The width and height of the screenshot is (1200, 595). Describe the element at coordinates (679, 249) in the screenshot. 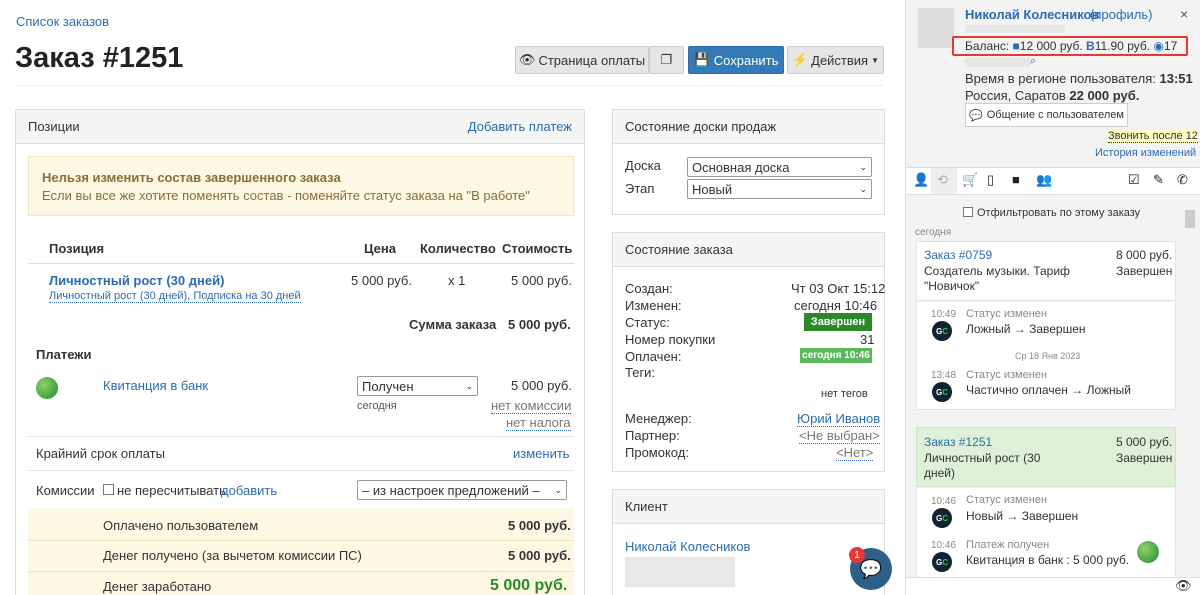

I see `order-state-header: Состояние заказа` at that location.